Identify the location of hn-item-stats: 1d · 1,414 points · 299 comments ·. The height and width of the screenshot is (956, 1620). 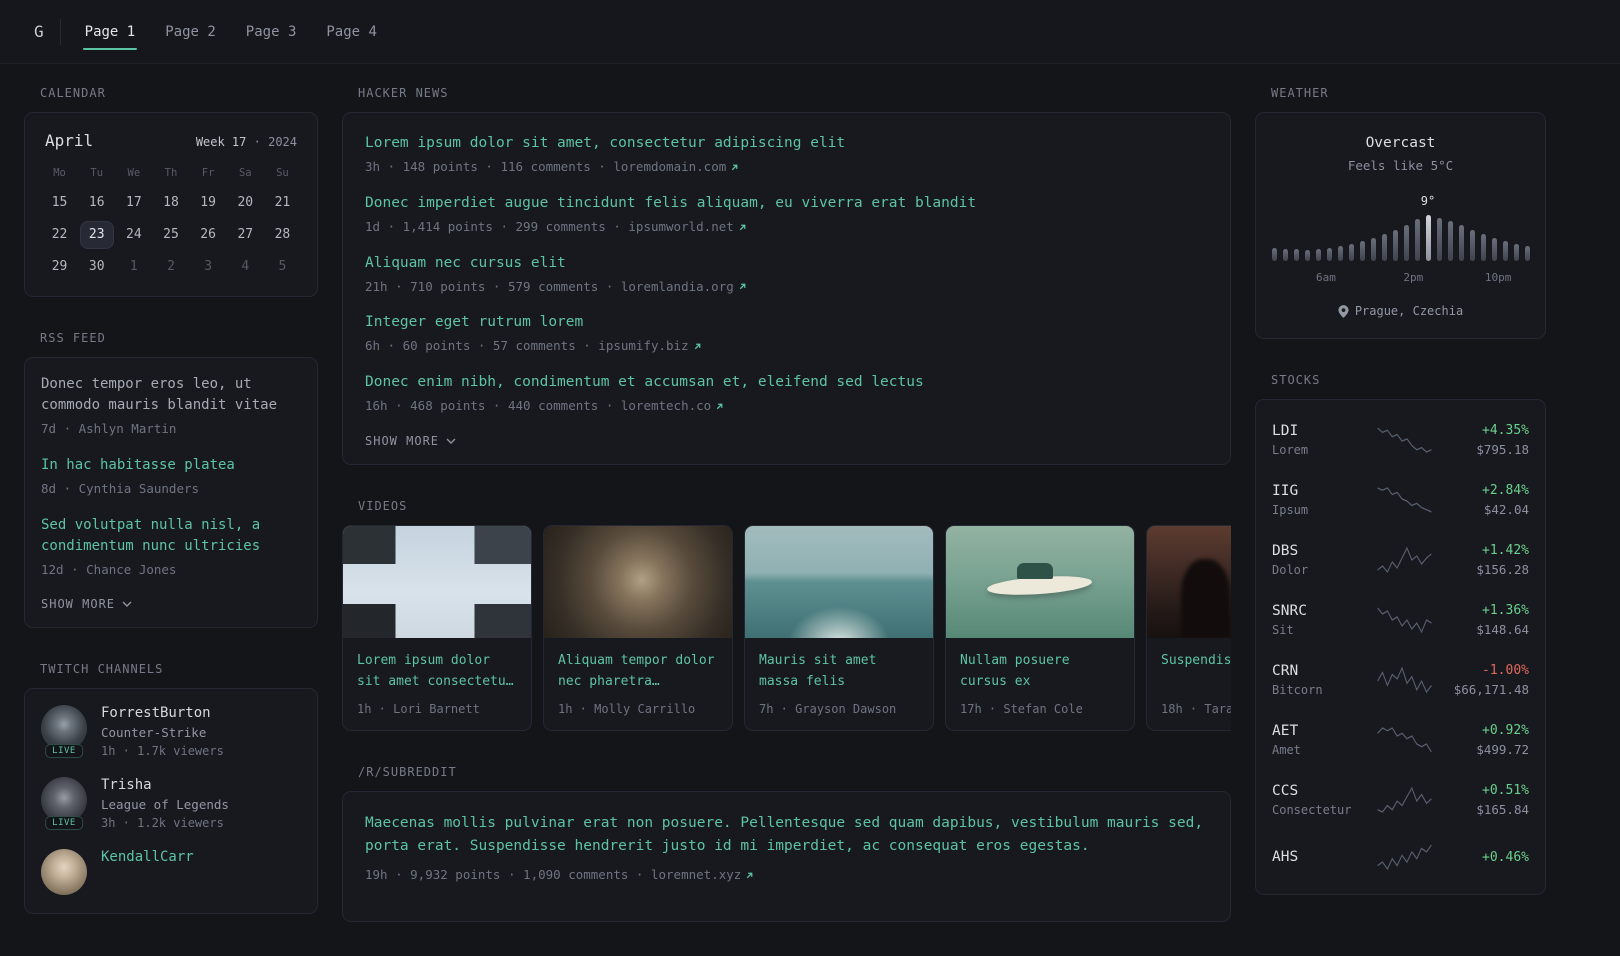
(497, 226).